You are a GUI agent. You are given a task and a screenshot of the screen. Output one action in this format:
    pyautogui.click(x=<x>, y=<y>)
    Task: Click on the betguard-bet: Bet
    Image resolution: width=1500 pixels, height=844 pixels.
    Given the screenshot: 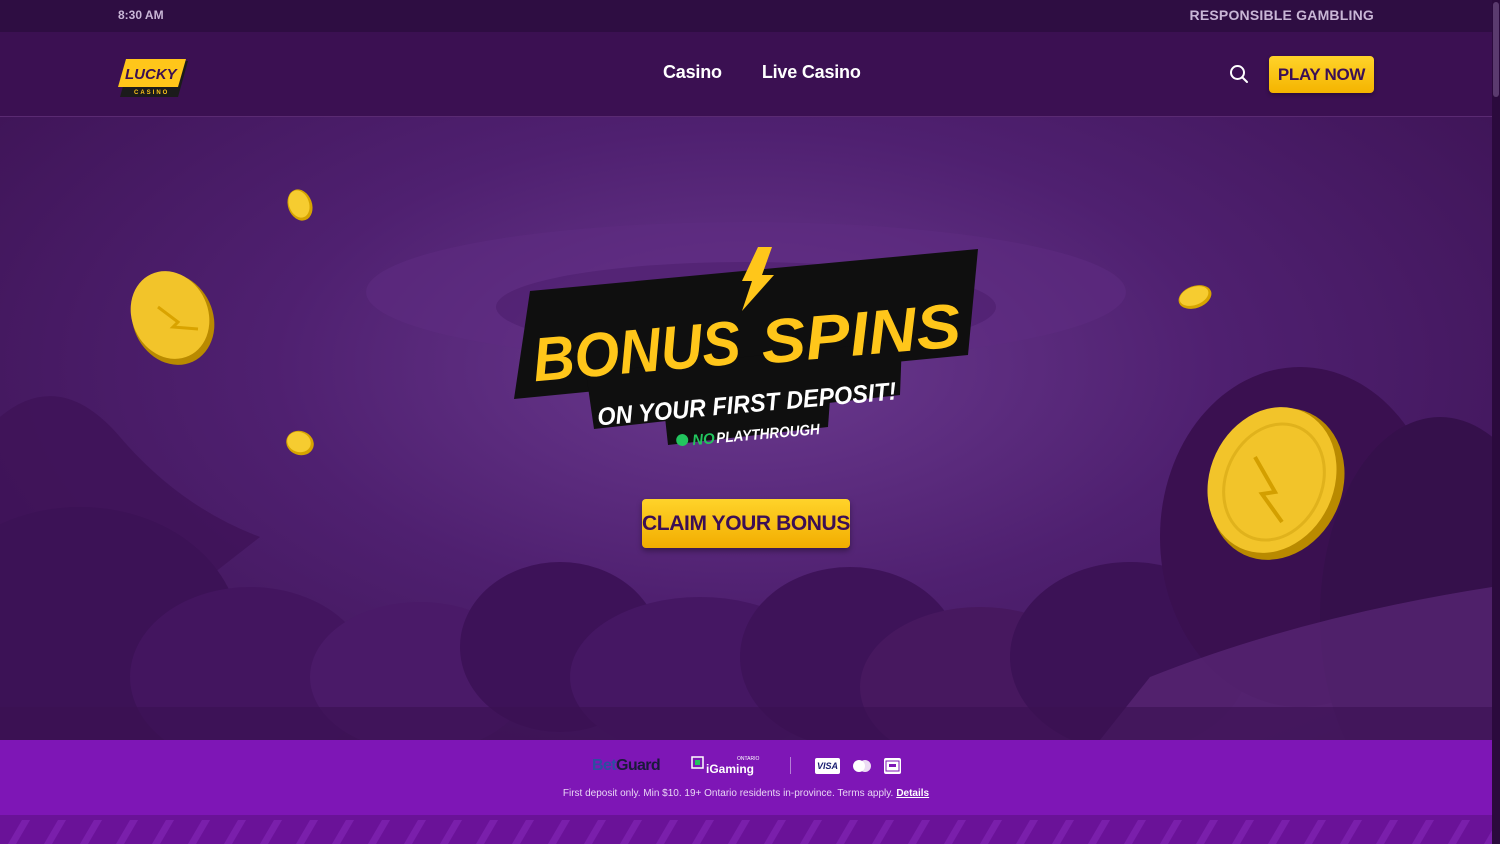 What is the action you would take?
    pyautogui.click(x=604, y=765)
    